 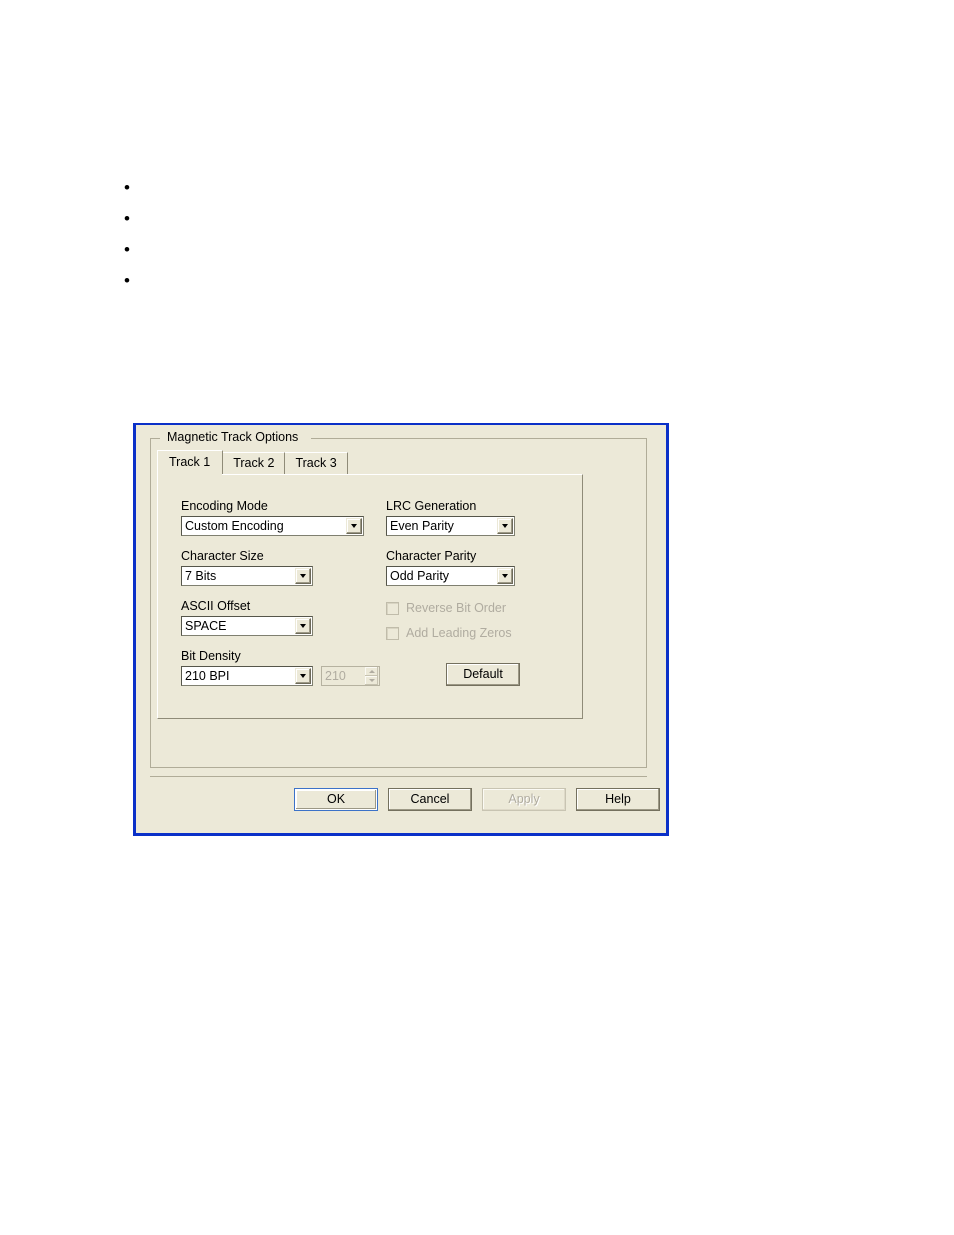 What do you see at coordinates (211, 656) in the screenshot?
I see `bit-density-label: Bit Density` at bounding box center [211, 656].